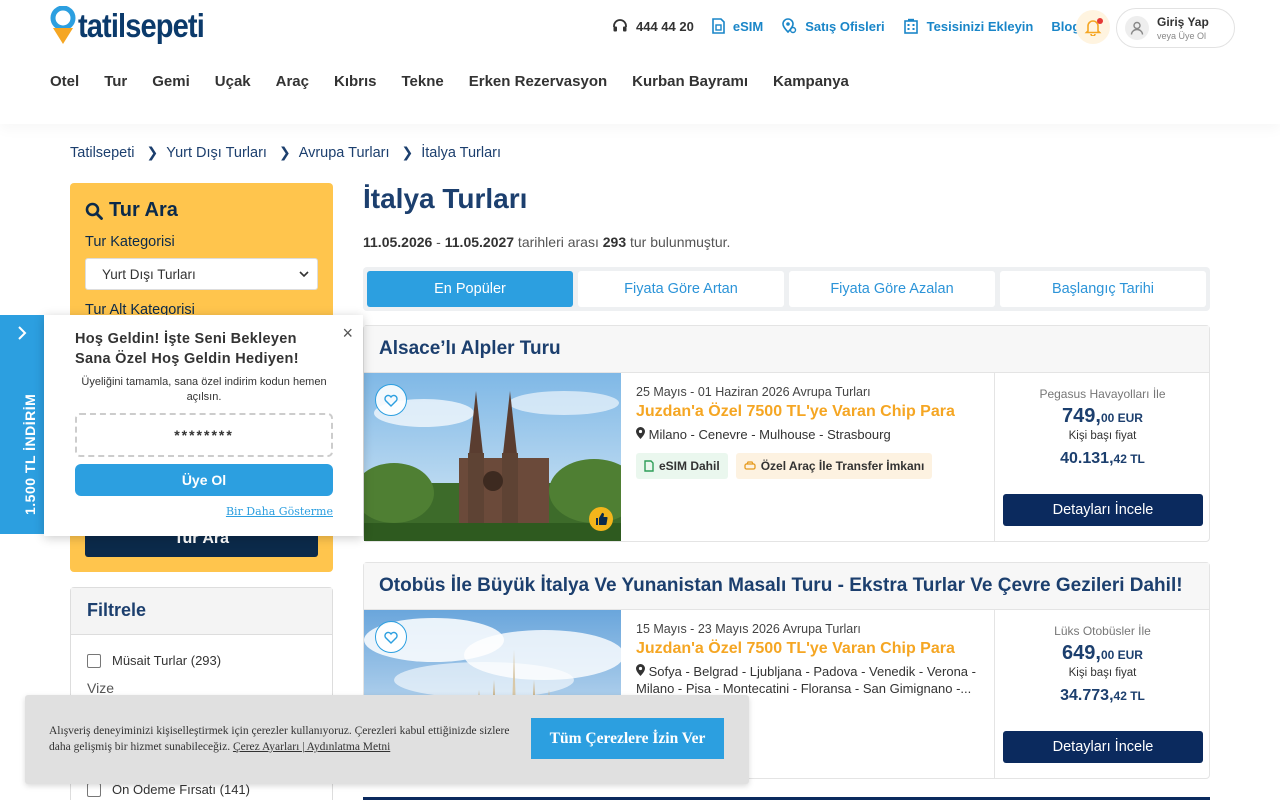  Describe the element at coordinates (748, 629) in the screenshot. I see `tour-date: 15 Mayıs - 23 Mayıs 2026 Avrupa Turları` at that location.